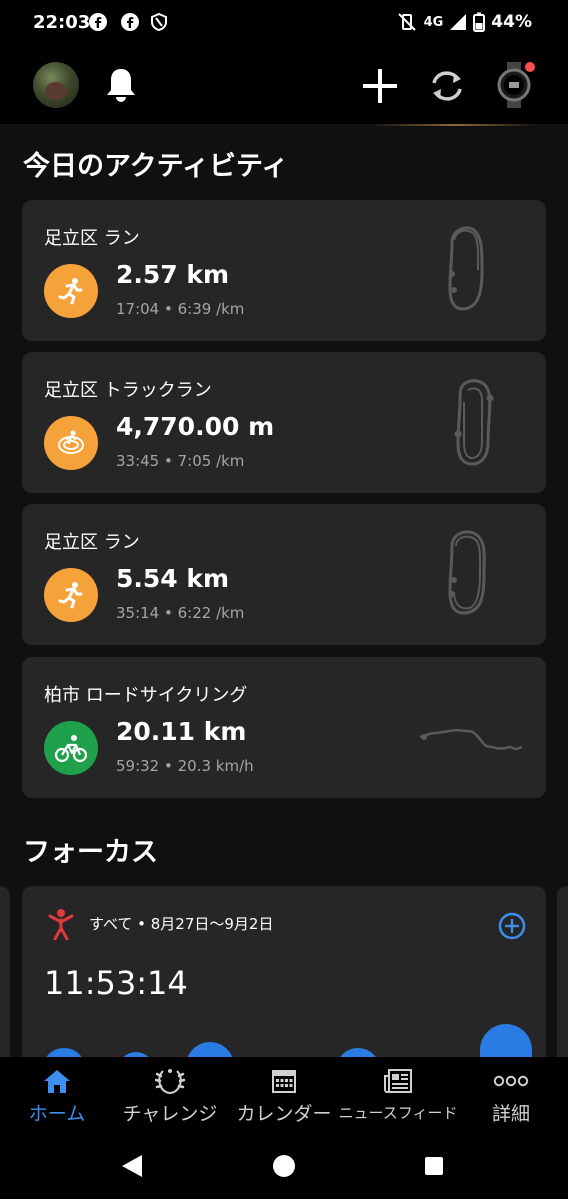 This screenshot has width=568, height=1199. Describe the element at coordinates (284, 85) in the screenshot. I see `top-bar` at that location.